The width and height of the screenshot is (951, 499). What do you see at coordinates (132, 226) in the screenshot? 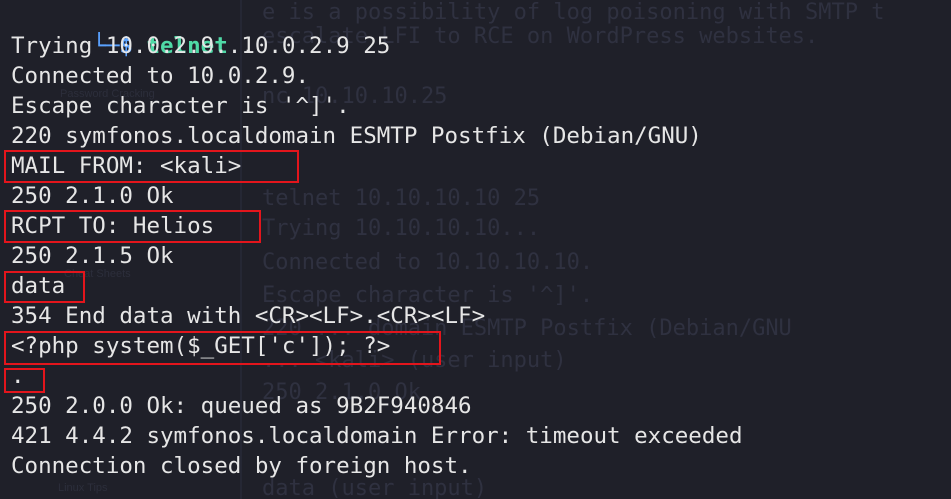
I see `highlight-box-rcpt-to` at bounding box center [132, 226].